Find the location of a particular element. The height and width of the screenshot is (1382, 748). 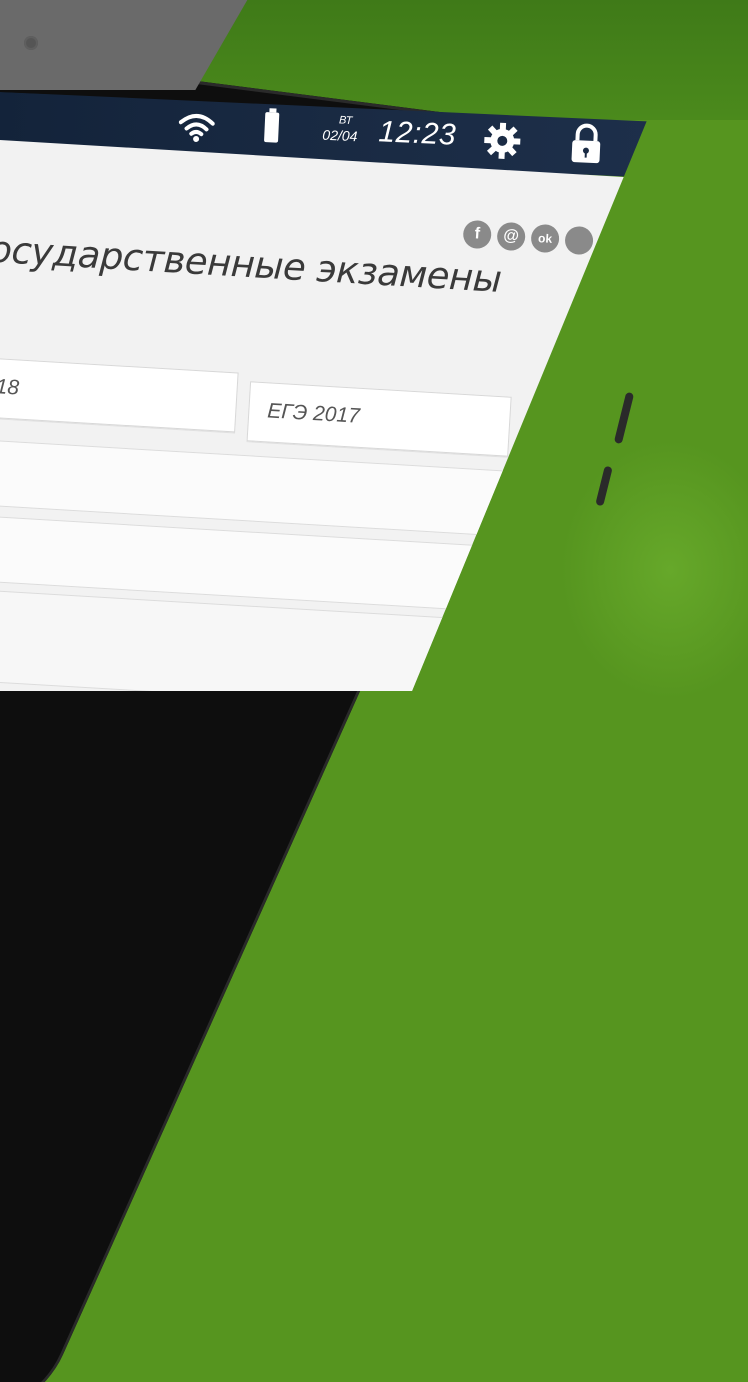

mail-icon: @ is located at coordinates (511, 236).